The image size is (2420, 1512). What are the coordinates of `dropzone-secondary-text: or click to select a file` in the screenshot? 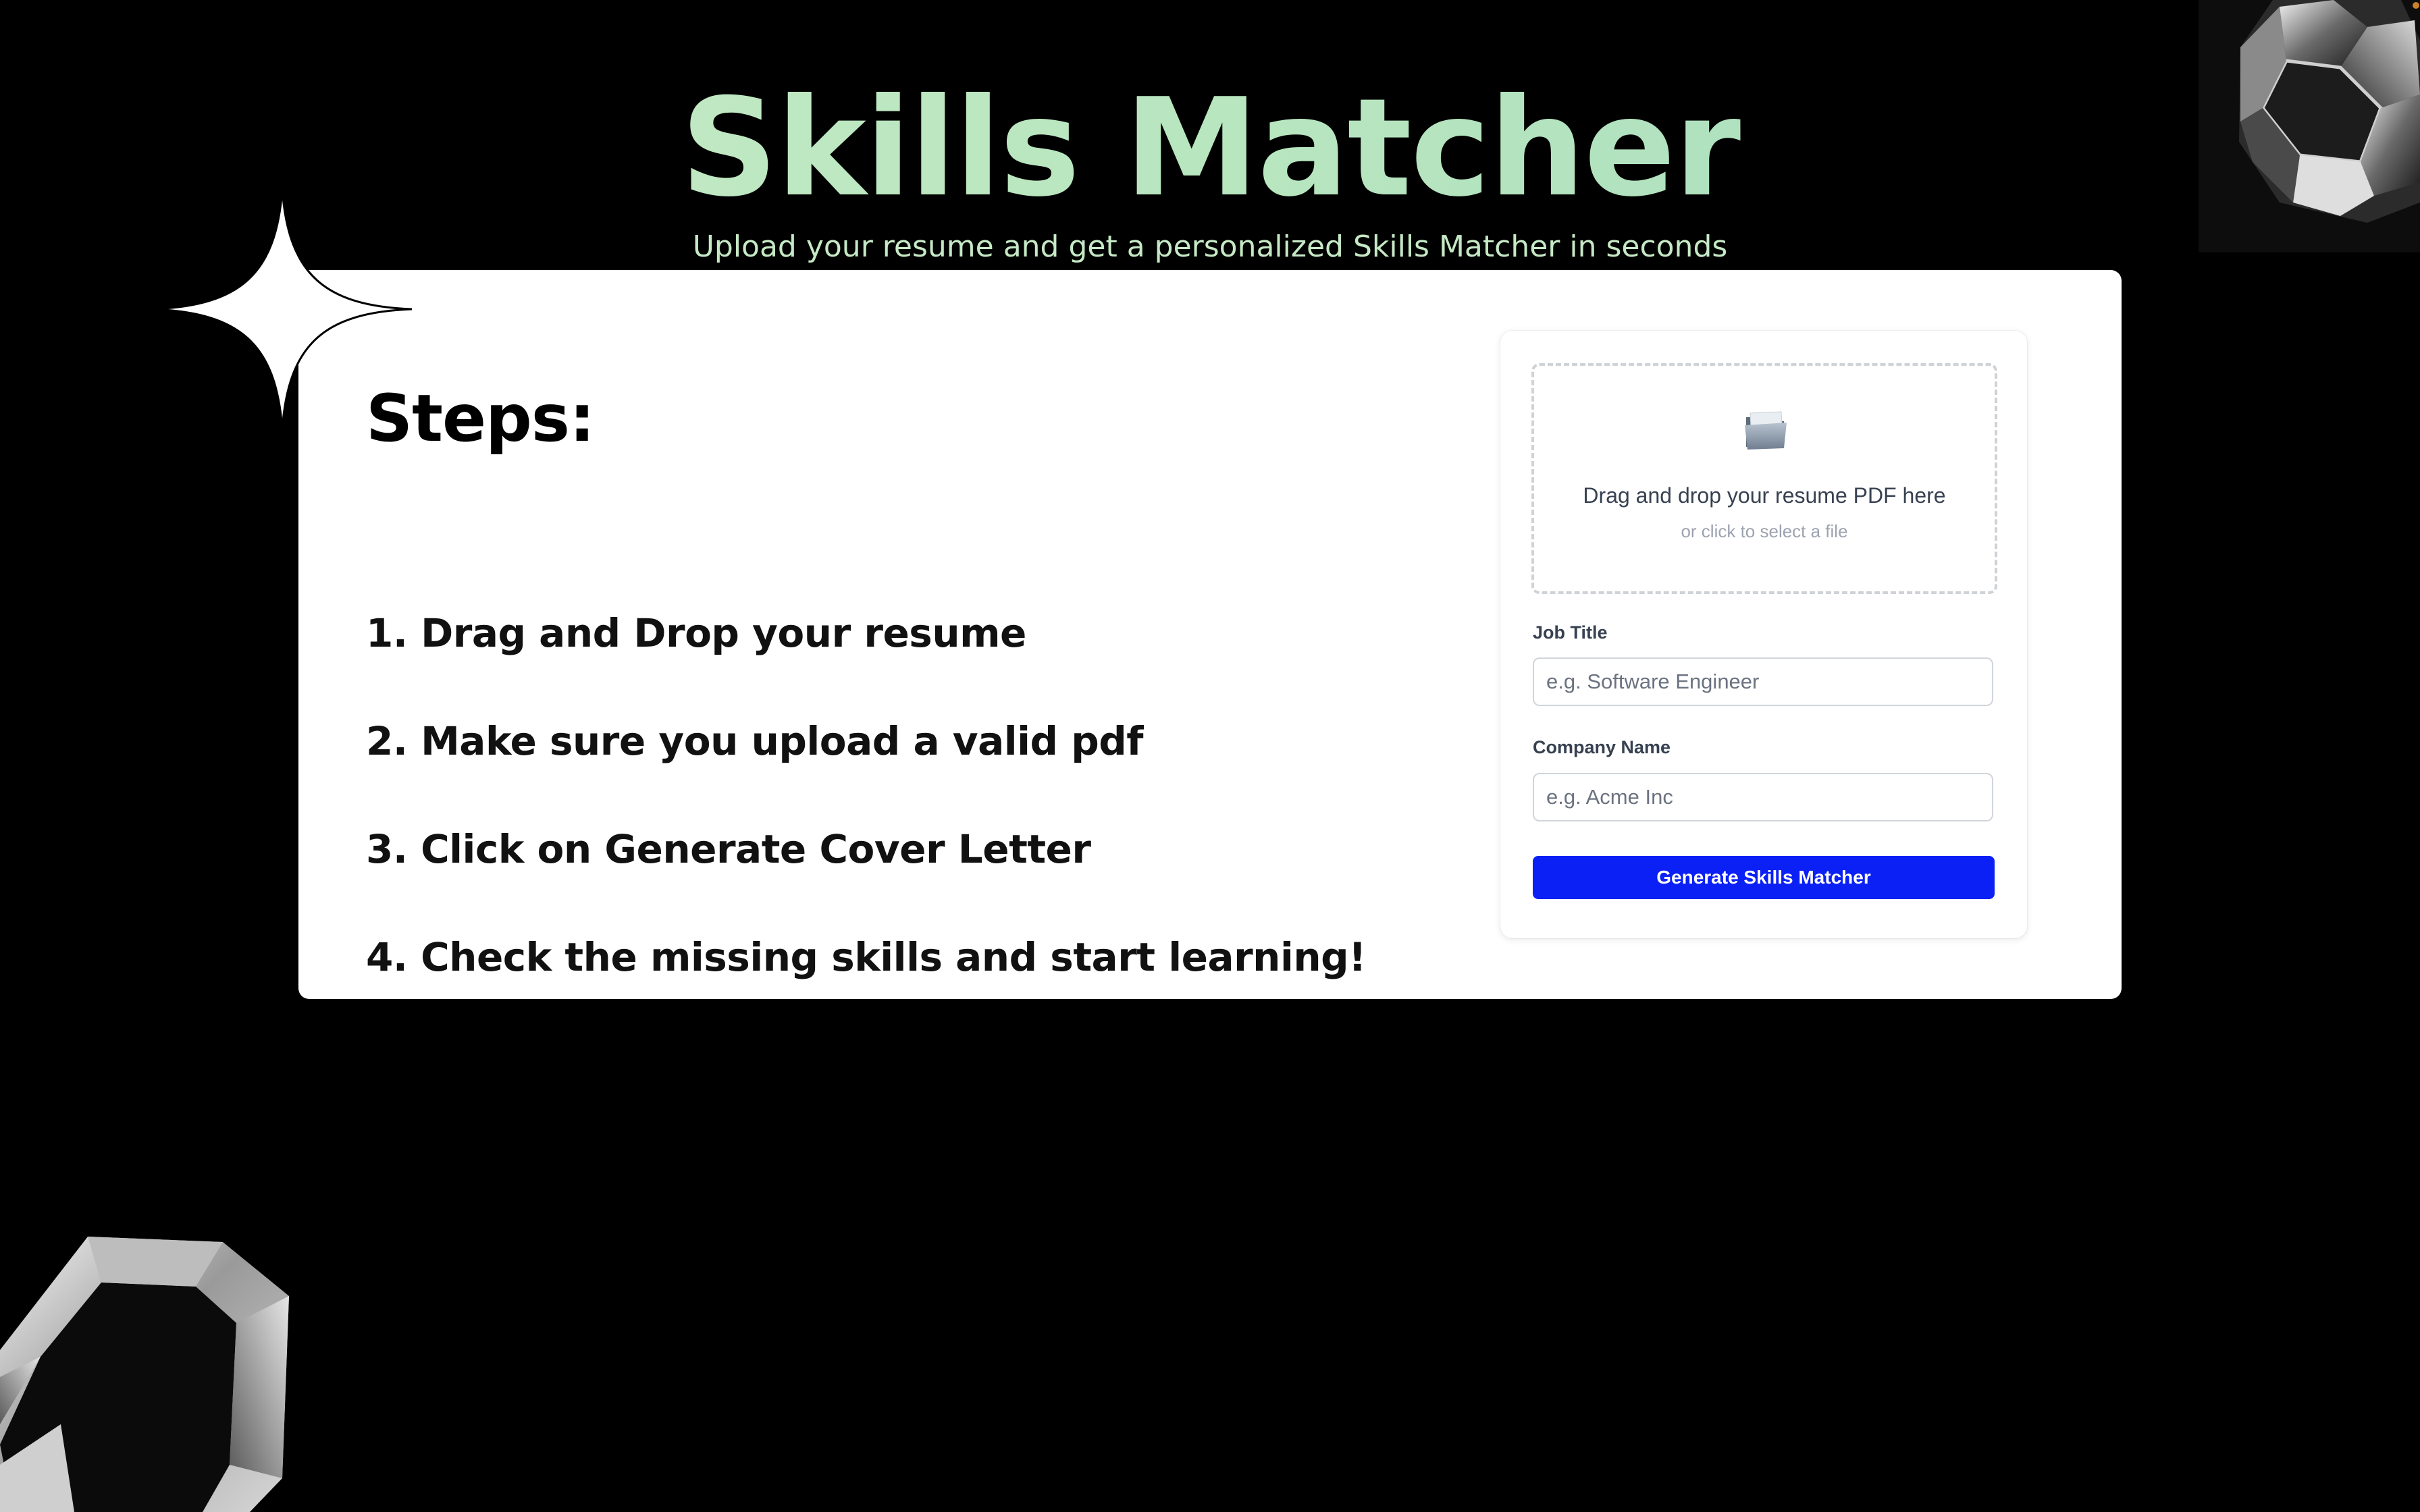 It's located at (1764, 531).